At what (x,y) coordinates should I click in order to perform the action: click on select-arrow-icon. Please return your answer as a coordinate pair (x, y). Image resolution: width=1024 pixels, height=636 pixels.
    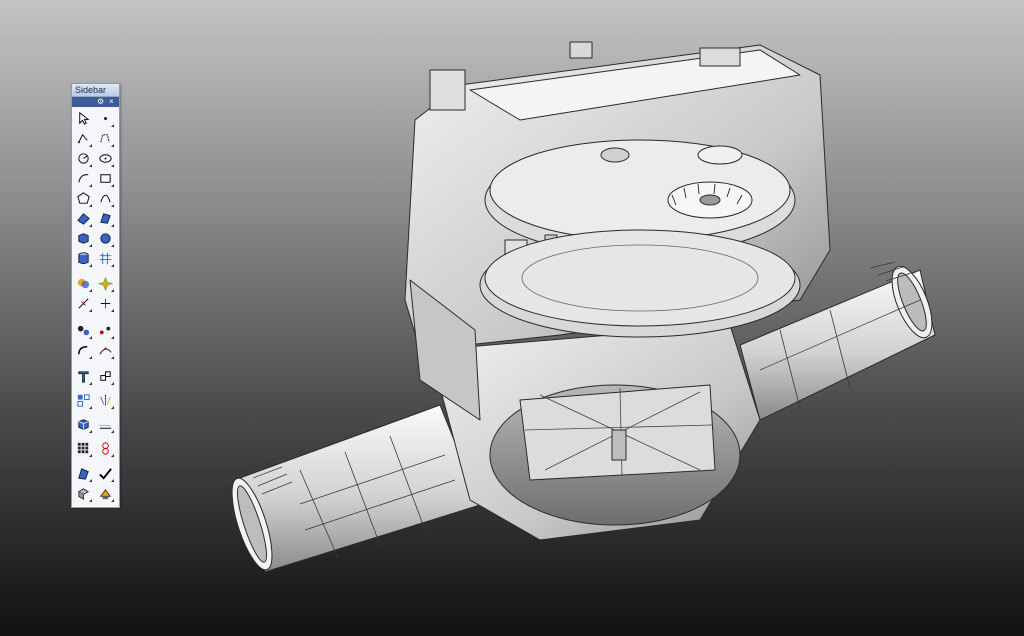
    Looking at the image, I should click on (83, 118).